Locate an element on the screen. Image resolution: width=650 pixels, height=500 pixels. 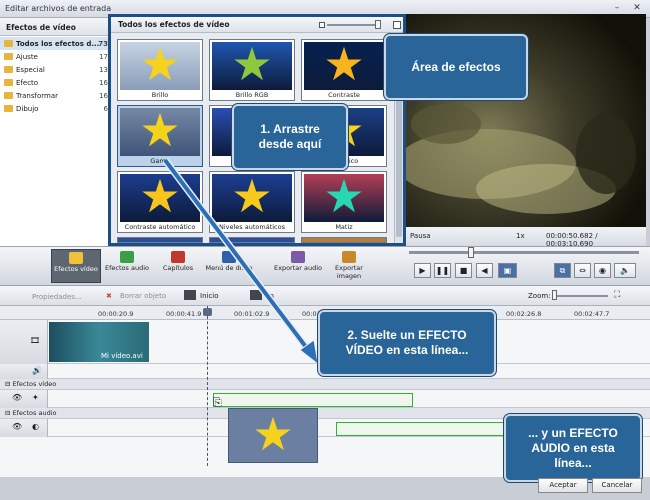
accept-button: Aceptar is located at coordinates (563, 485).